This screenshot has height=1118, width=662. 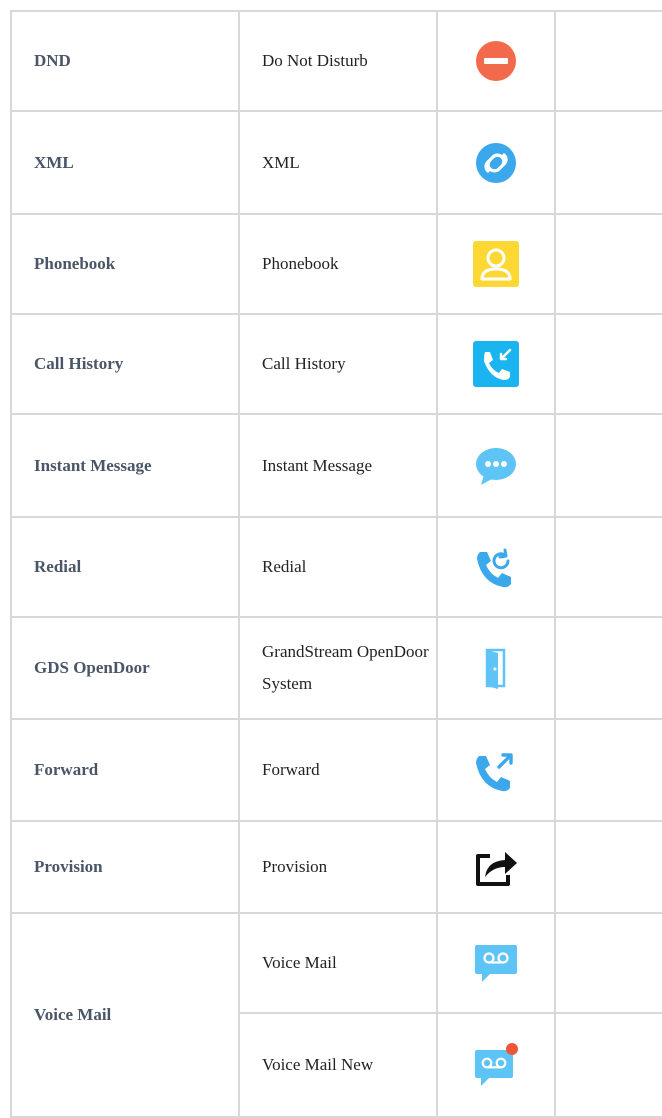 I want to click on do-not-disturb-icon, so click(x=496, y=61).